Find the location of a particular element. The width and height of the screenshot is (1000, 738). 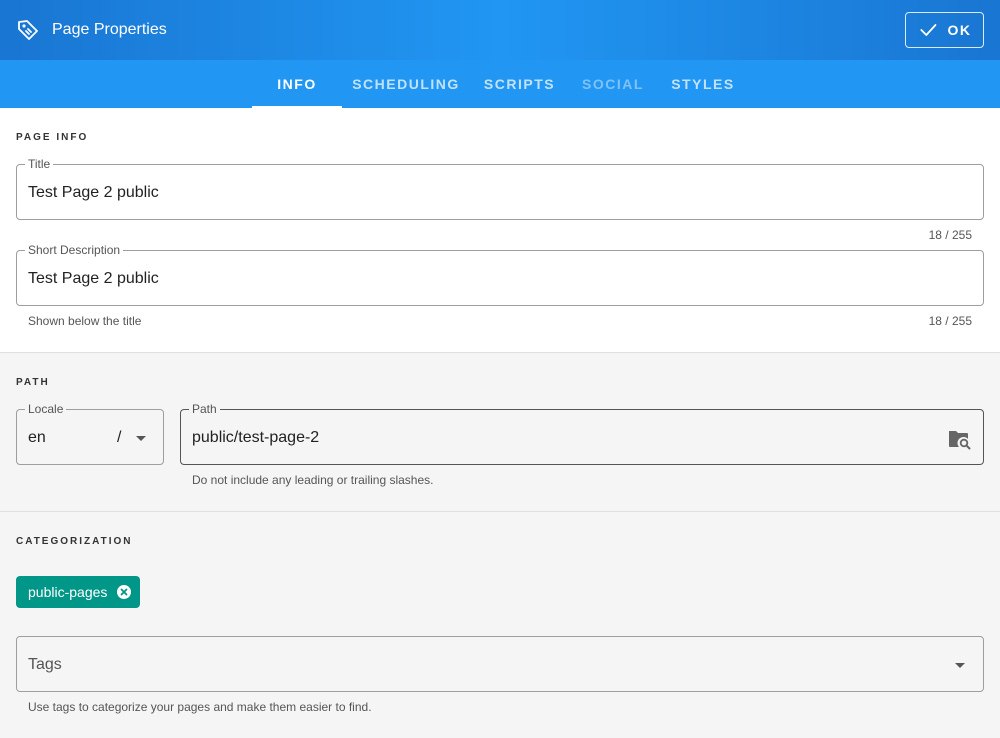

dialog-title: Page Properties is located at coordinates (109, 29).